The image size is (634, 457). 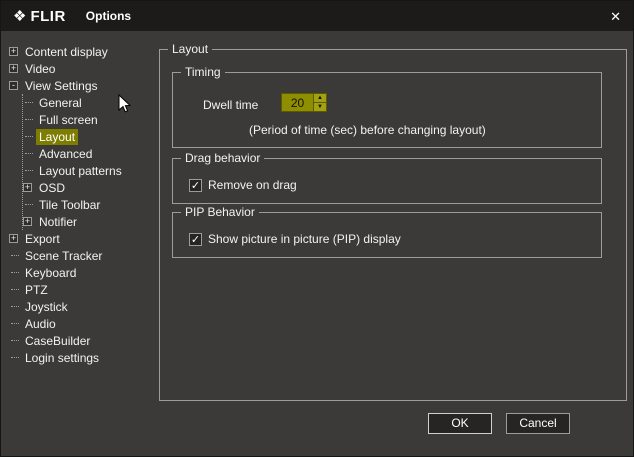 I want to click on tree-item-login-settings: Login settings, so click(x=83, y=357).